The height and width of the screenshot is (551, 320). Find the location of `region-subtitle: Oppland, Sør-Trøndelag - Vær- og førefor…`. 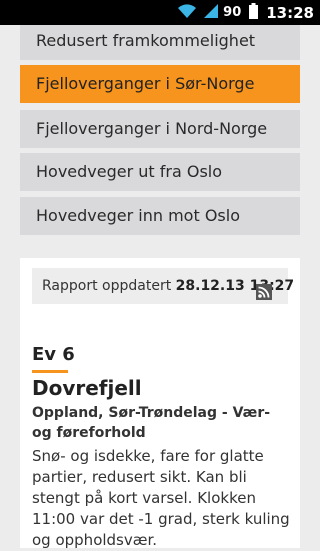

region-subtitle: Oppland, Sør-Trøndelag - Vær- og førefor… is located at coordinates (151, 423).